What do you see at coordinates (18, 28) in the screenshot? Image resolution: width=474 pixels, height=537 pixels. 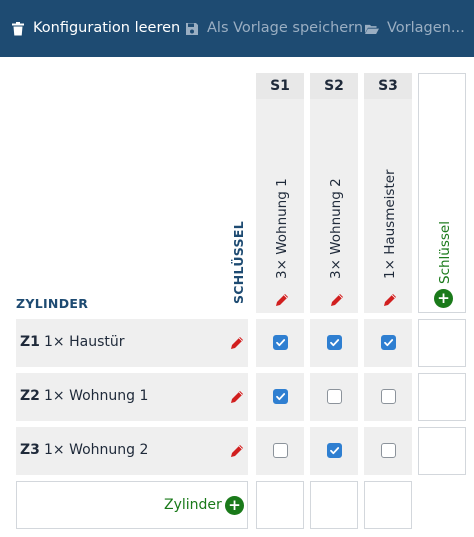 I see `trash-icon` at bounding box center [18, 28].